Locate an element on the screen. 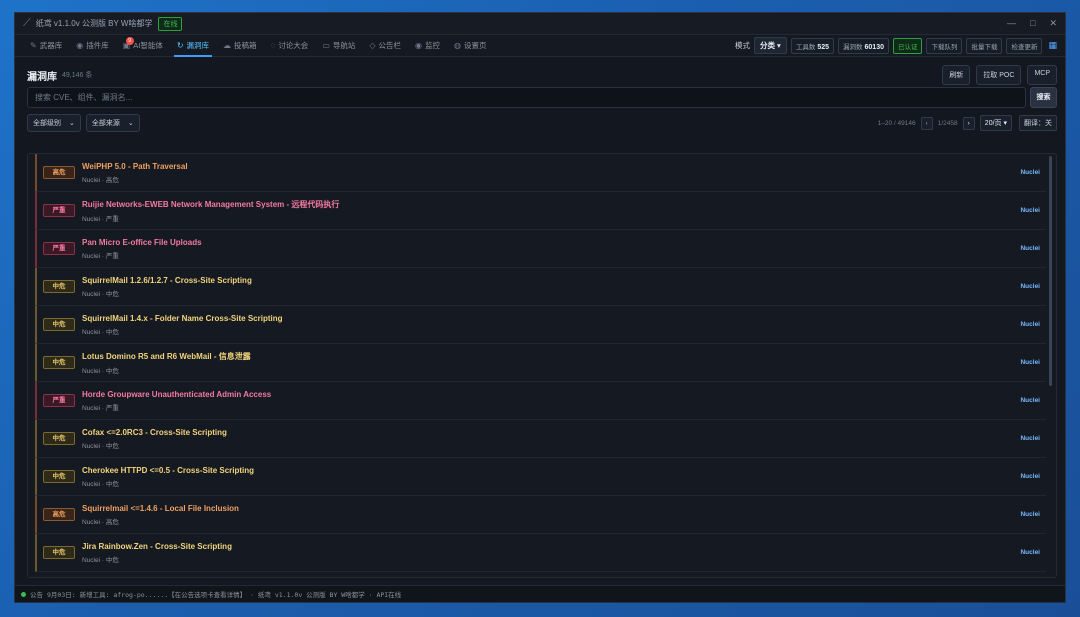 This screenshot has width=1080, height=617. page-size-select: 20/页 ▾ is located at coordinates (995, 123).